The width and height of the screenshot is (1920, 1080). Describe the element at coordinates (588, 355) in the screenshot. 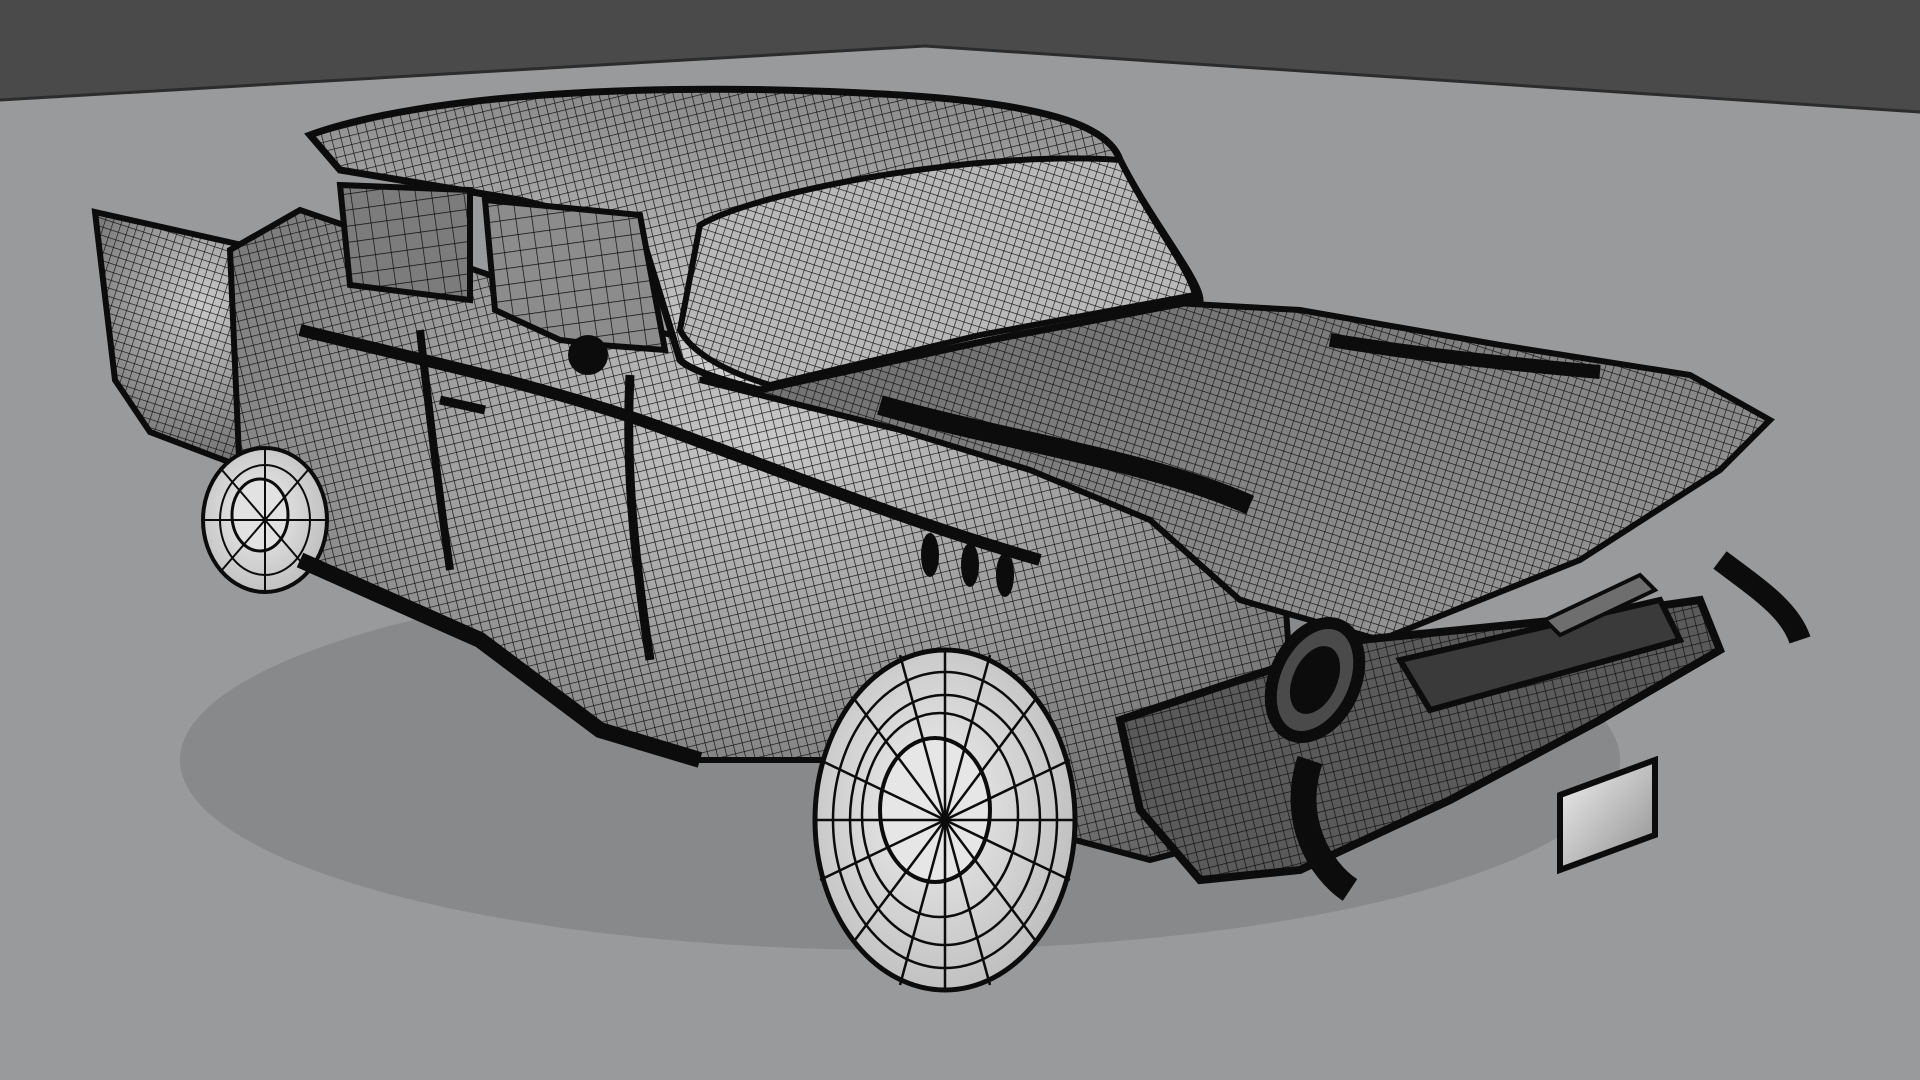

I see `side-mirror` at that location.